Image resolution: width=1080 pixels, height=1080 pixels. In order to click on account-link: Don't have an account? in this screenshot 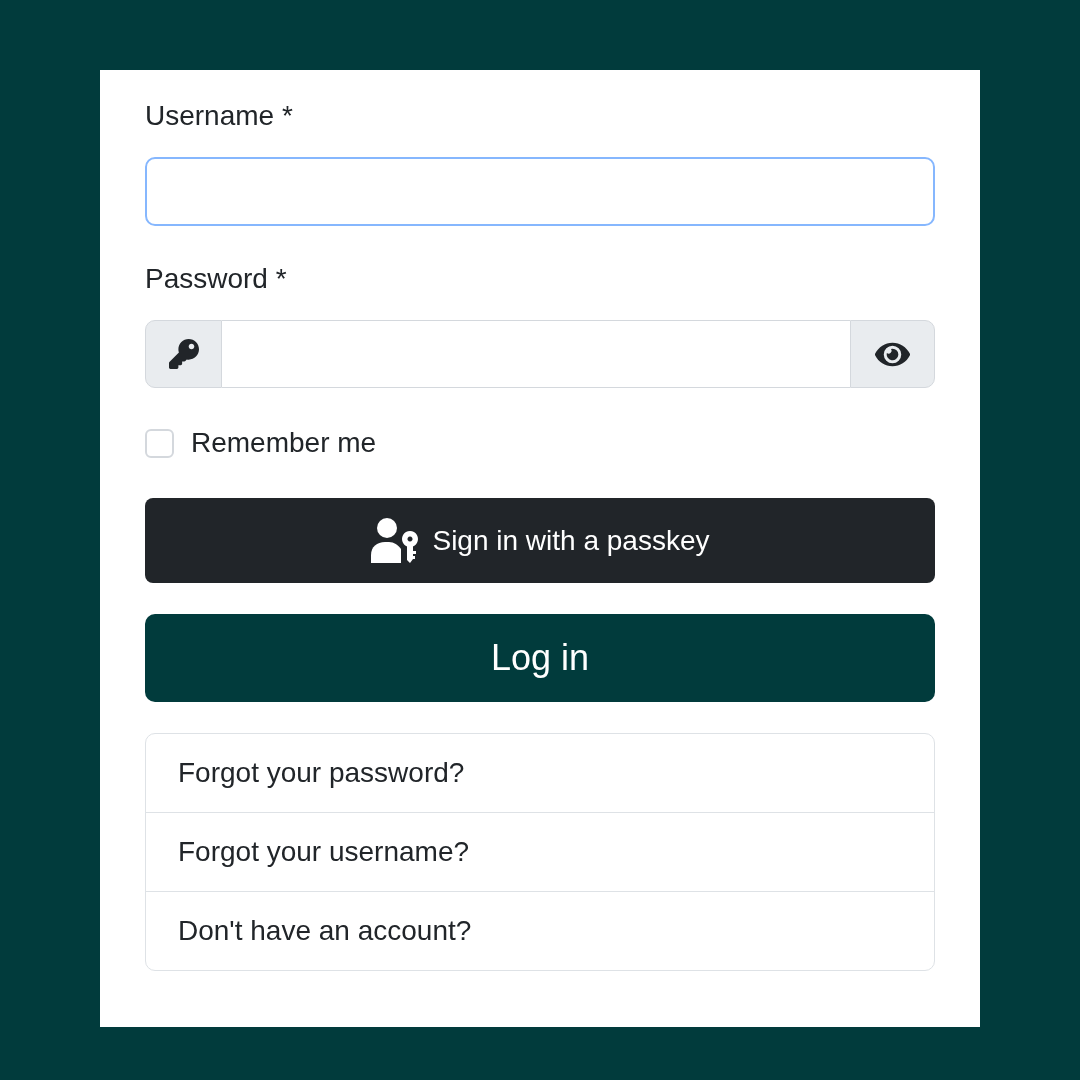, I will do `click(540, 930)`.